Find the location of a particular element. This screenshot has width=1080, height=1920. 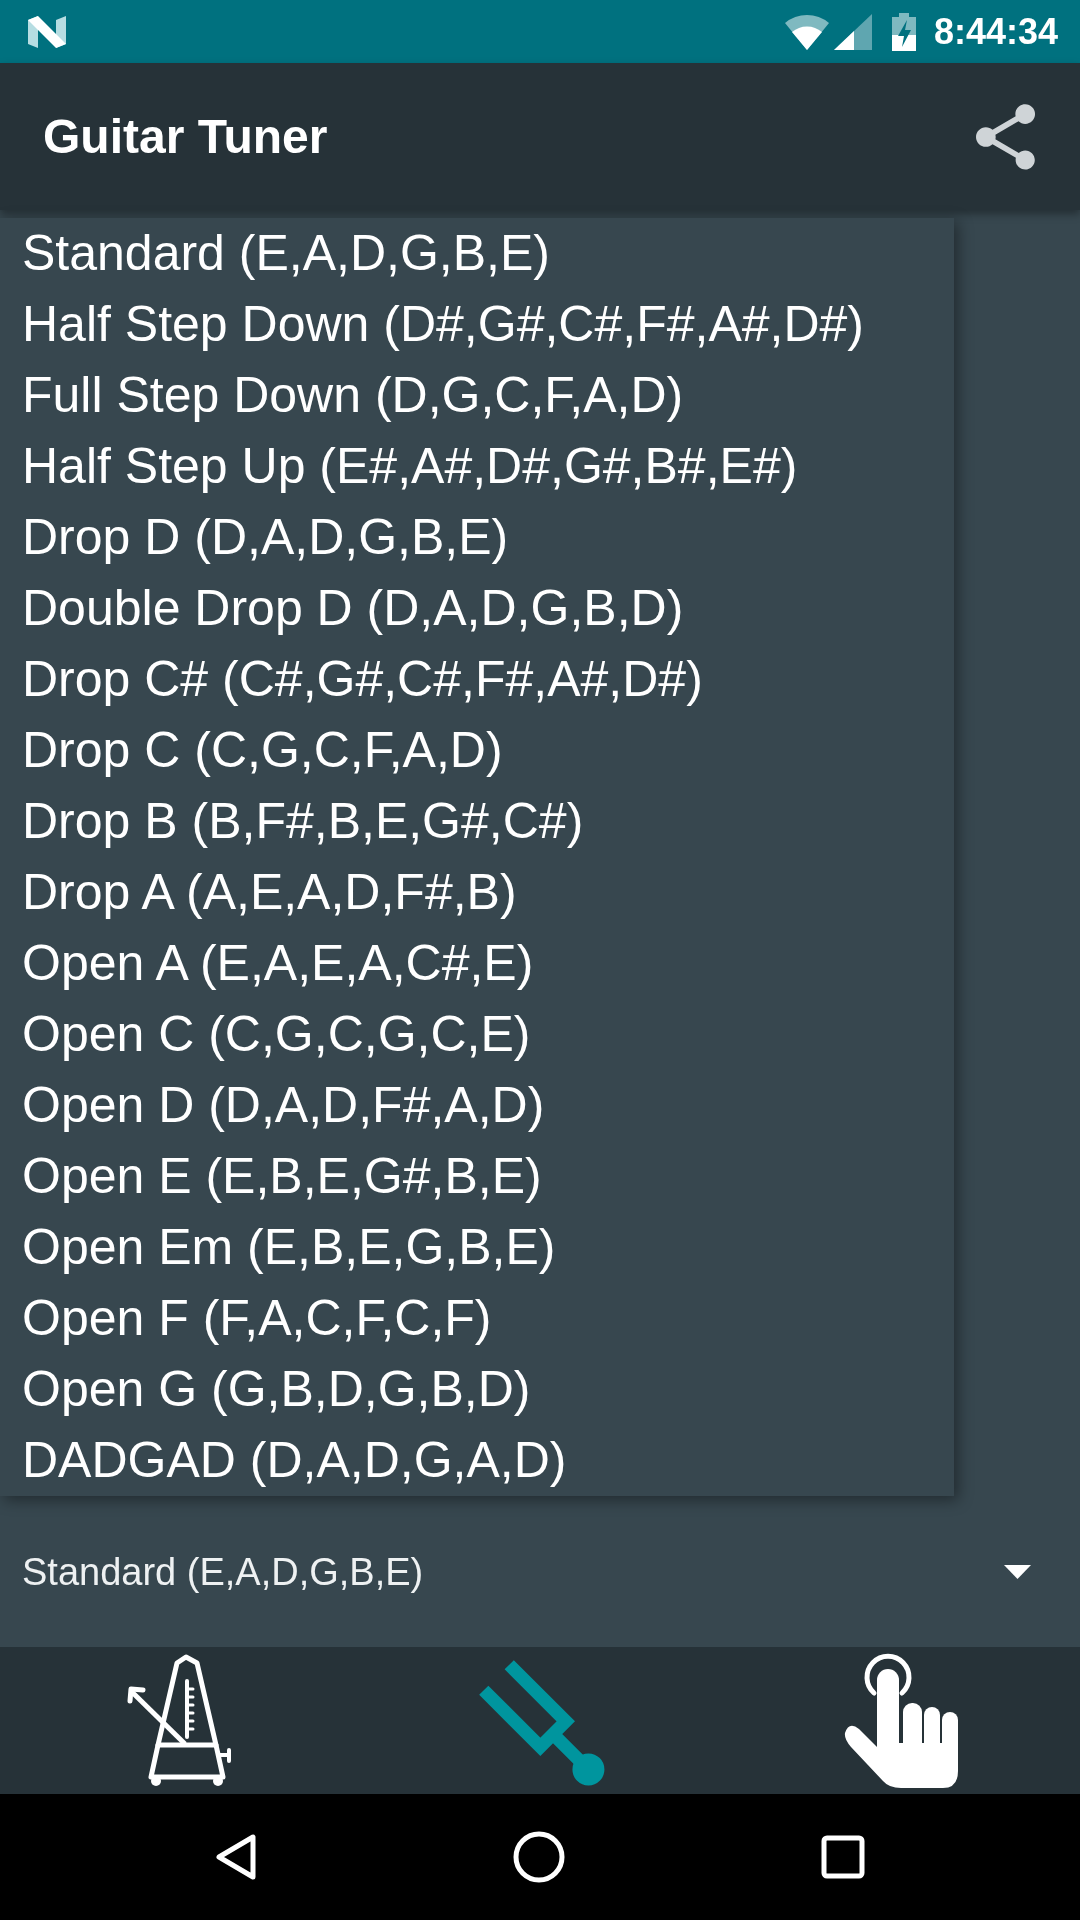

menu-item: Standard (E,A,D,G,B,E) is located at coordinates (477, 253).